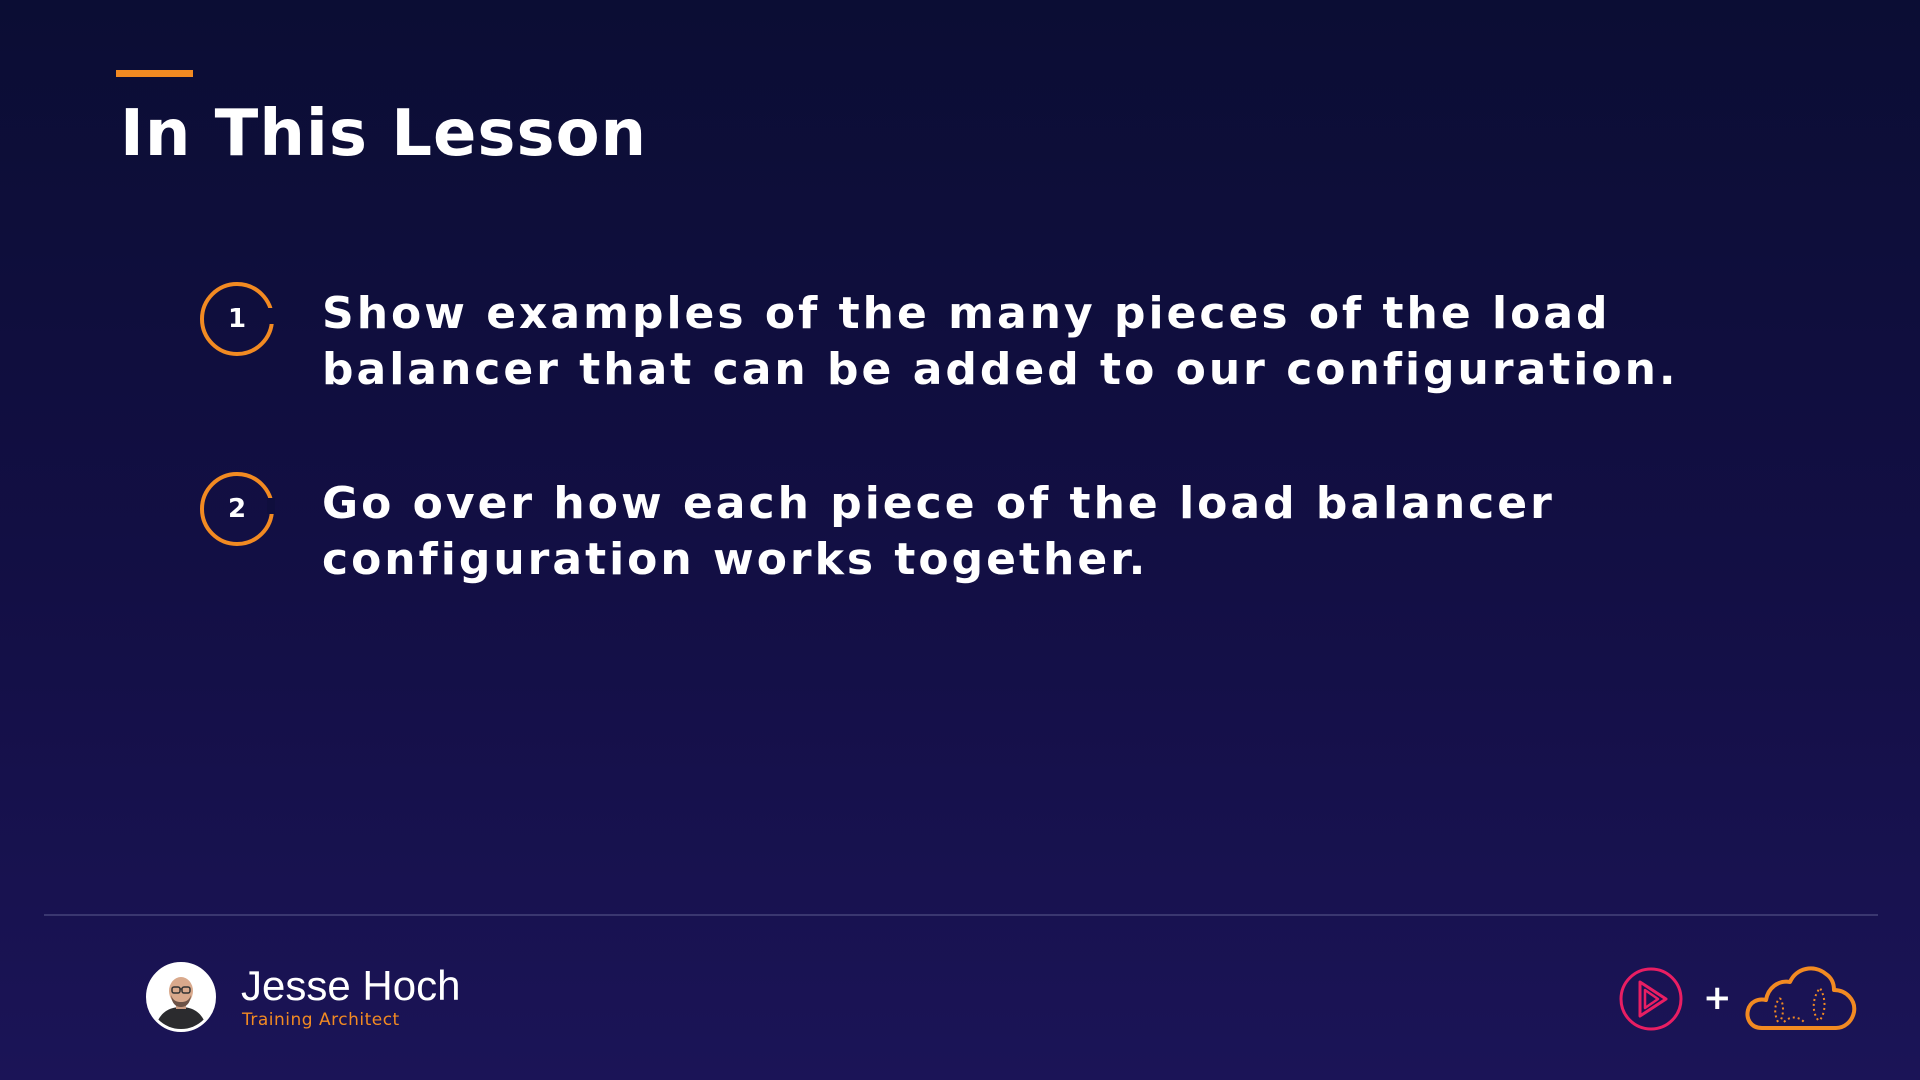  I want to click on presenter-role: Training Architect, so click(321, 1020).